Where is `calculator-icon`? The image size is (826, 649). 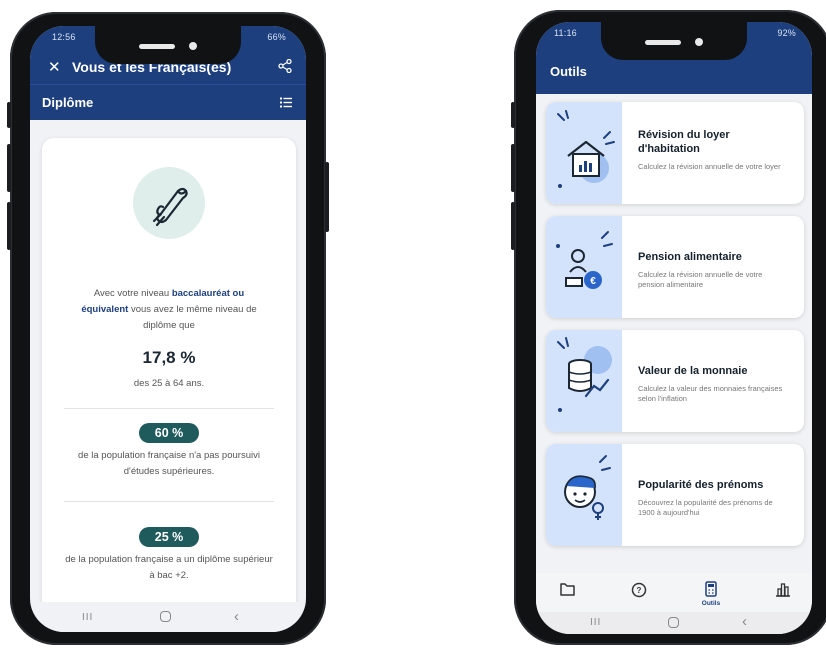
calculator-icon is located at coordinates (711, 589).